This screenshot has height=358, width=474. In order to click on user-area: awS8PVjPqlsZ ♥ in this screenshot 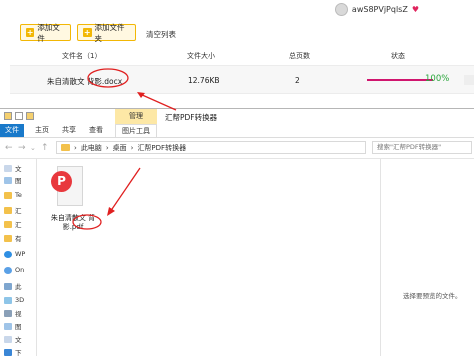, I will do `click(376, 9)`.